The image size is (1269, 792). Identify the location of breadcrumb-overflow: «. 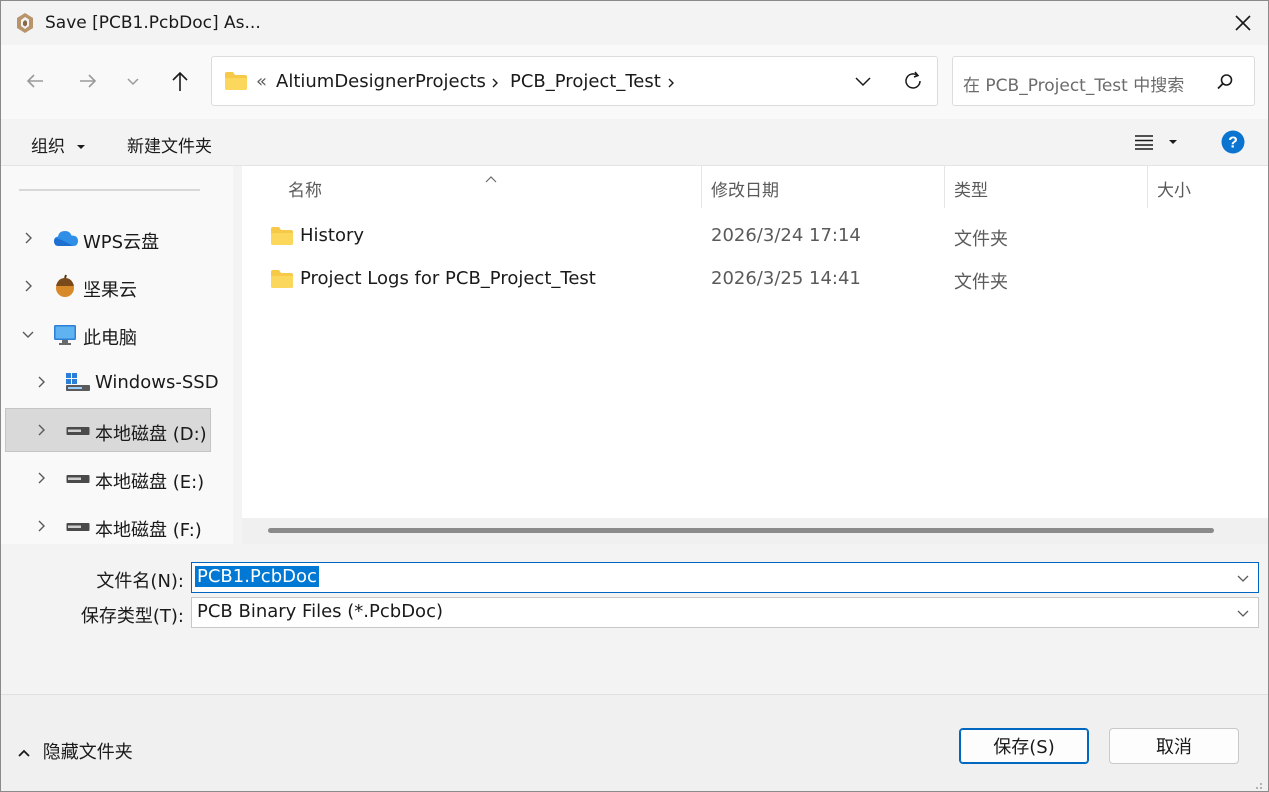
(261, 81).